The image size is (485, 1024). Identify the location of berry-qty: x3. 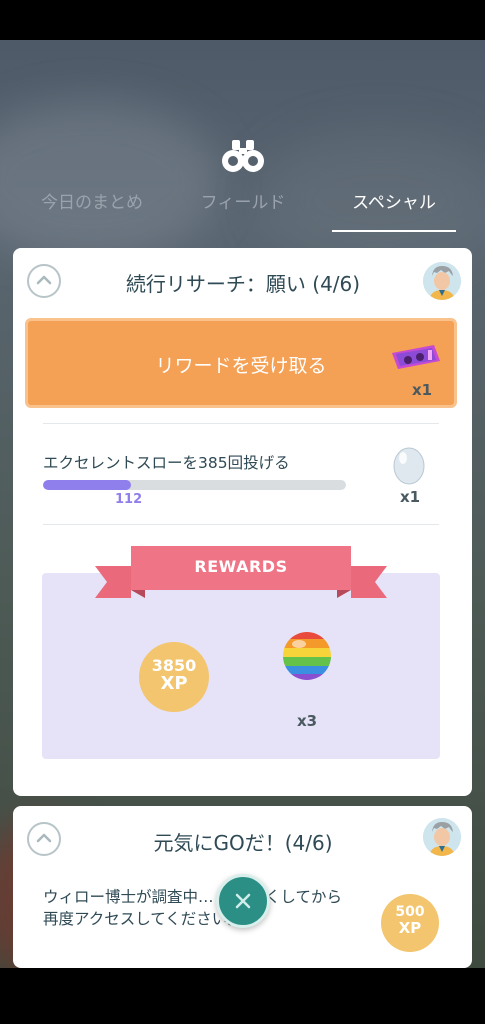
(307, 721).